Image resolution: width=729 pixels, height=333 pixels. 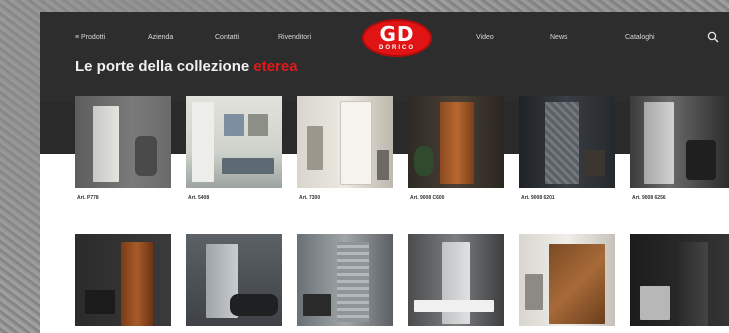 What do you see at coordinates (397, 34) in the screenshot?
I see `logo-main-text: GD` at bounding box center [397, 34].